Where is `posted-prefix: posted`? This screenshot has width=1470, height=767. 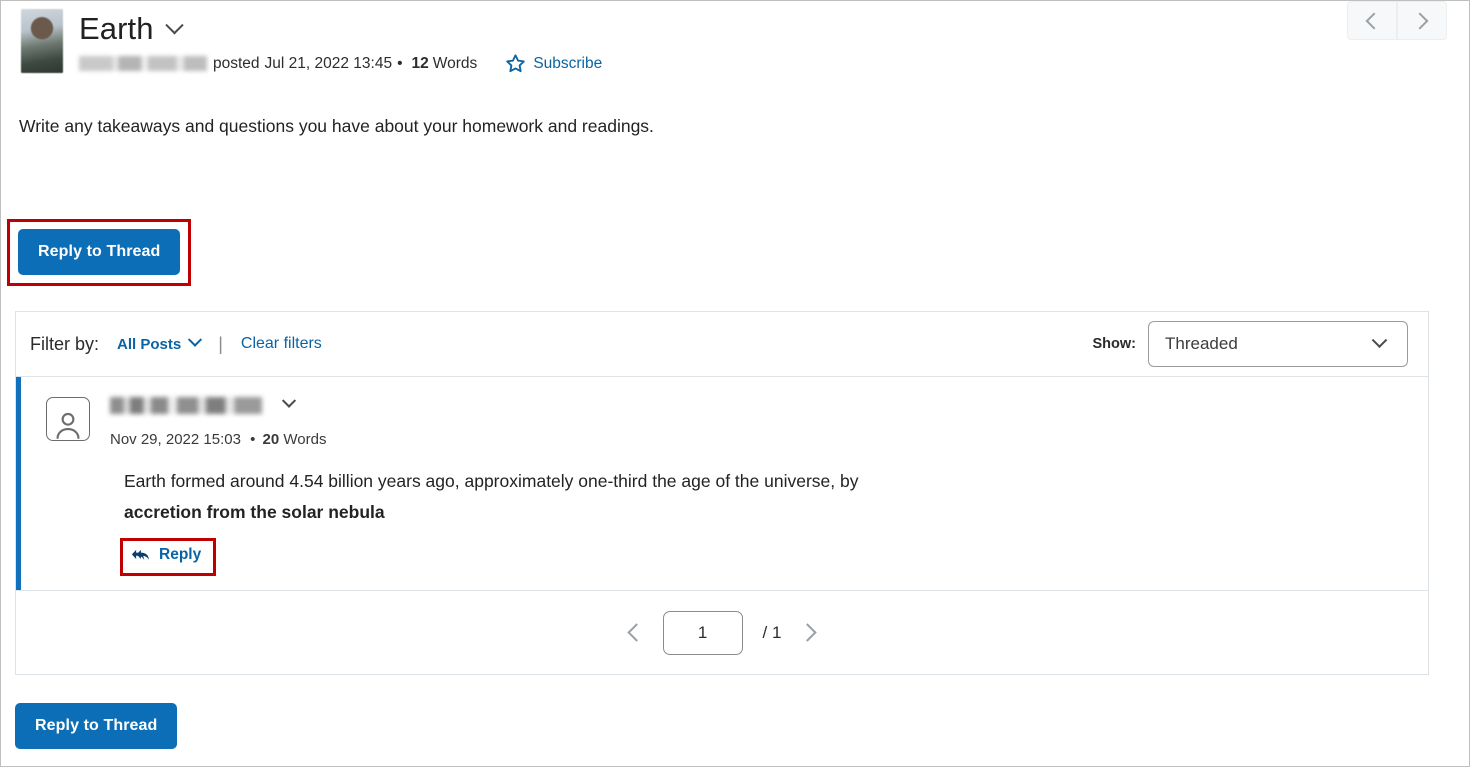 posted-prefix: posted is located at coordinates (236, 63).